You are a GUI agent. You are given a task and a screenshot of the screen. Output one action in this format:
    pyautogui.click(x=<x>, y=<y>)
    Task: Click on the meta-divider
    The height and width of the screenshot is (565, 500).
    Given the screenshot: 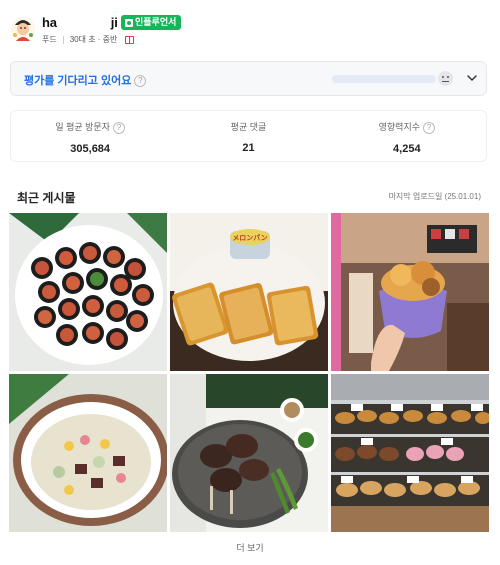 What is the action you would take?
    pyautogui.click(x=63, y=39)
    